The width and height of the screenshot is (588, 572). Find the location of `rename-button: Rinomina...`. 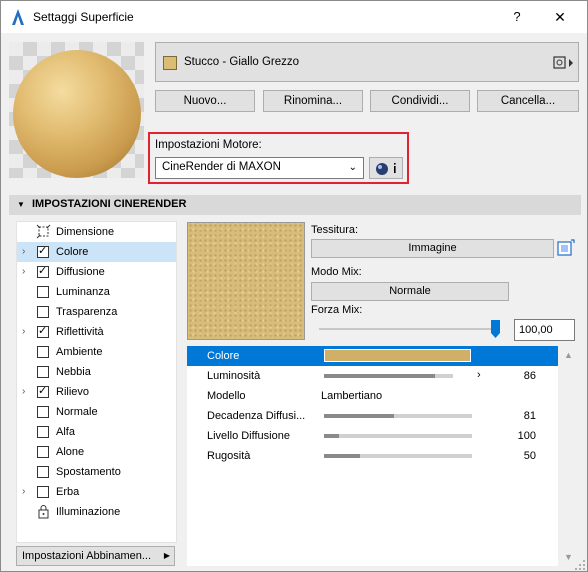

rename-button: Rinomina... is located at coordinates (313, 101).